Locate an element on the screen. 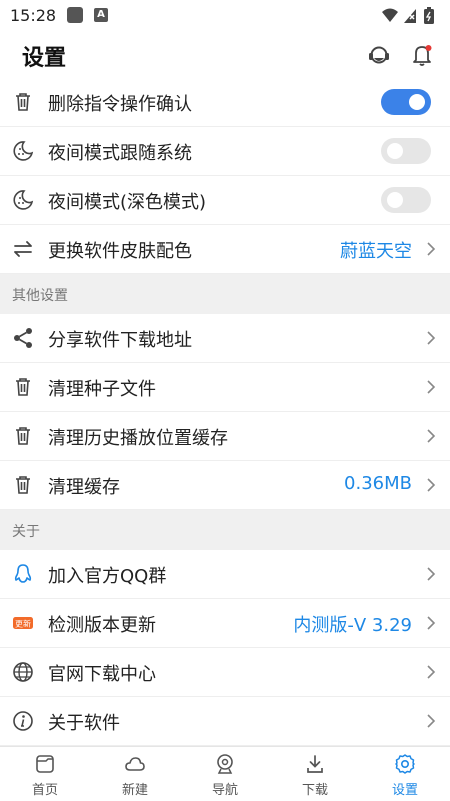 The image size is (450, 801). section-title: 关于 is located at coordinates (26, 532).